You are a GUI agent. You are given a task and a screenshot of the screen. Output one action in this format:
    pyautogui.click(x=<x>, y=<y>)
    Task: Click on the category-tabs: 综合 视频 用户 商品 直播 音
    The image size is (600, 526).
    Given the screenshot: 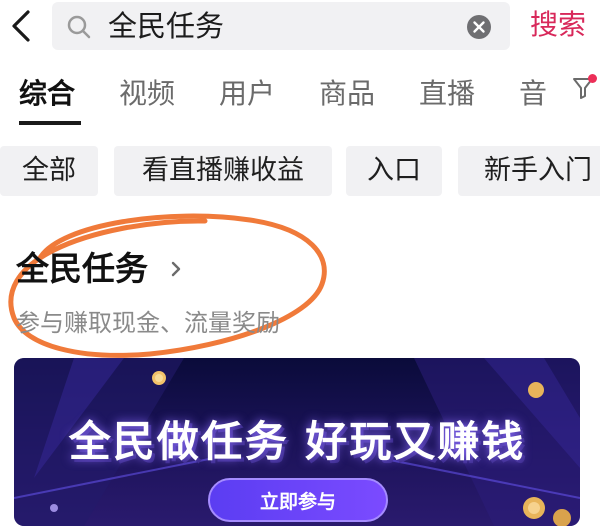 What is the action you would take?
    pyautogui.click(x=300, y=97)
    